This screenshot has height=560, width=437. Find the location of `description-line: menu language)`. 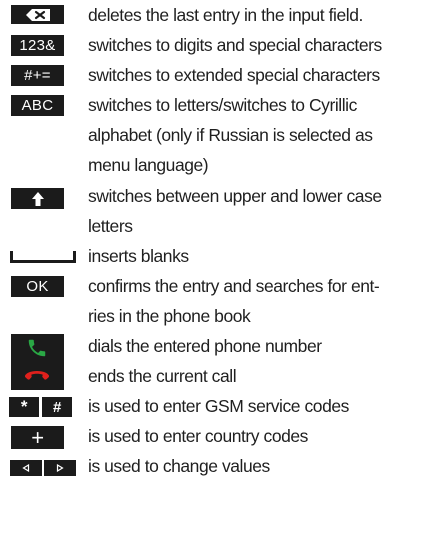

description-line: menu language) is located at coordinates (148, 165).